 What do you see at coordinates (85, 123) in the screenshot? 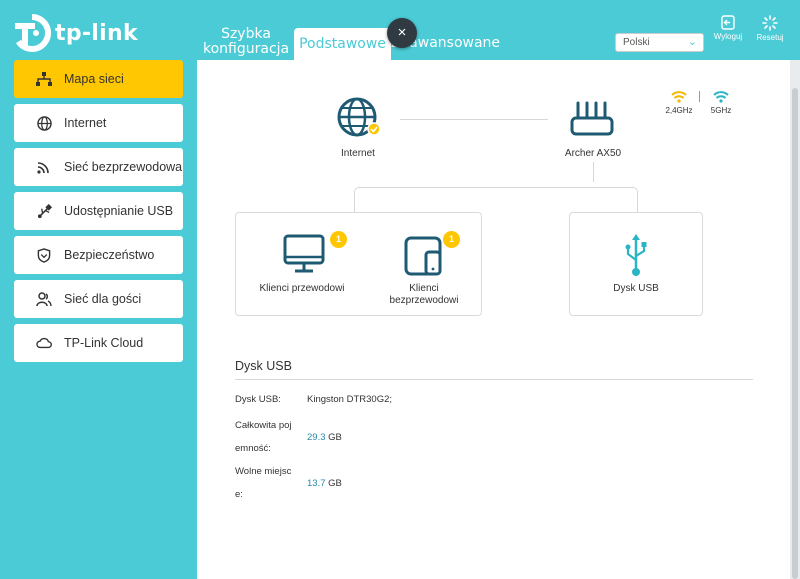
I see `sidebar-item-label: Internet` at bounding box center [85, 123].